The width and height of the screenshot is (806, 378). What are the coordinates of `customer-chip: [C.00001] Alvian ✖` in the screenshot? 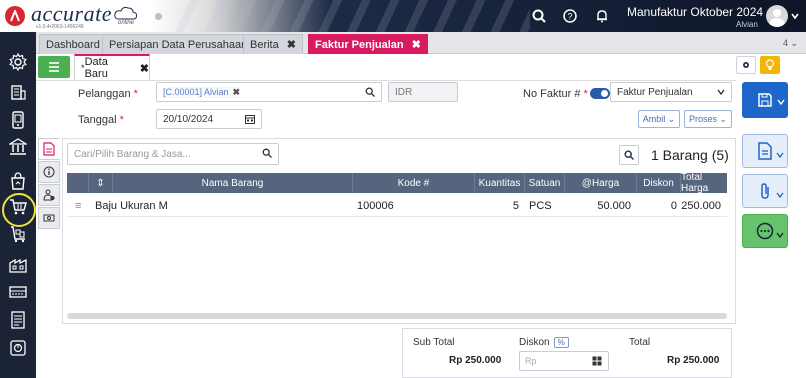 It's located at (202, 92).